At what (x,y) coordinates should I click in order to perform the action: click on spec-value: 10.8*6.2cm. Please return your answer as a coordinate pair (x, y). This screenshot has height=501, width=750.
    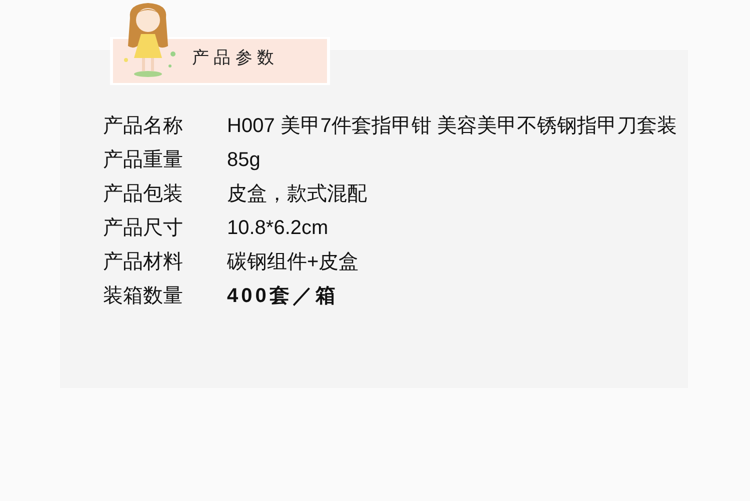
    Looking at the image, I should click on (278, 228).